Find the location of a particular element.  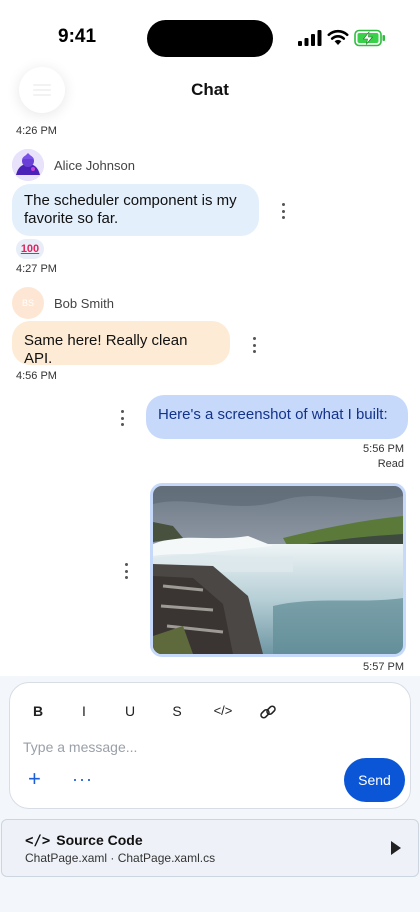

link-button is located at coordinates (268, 712).